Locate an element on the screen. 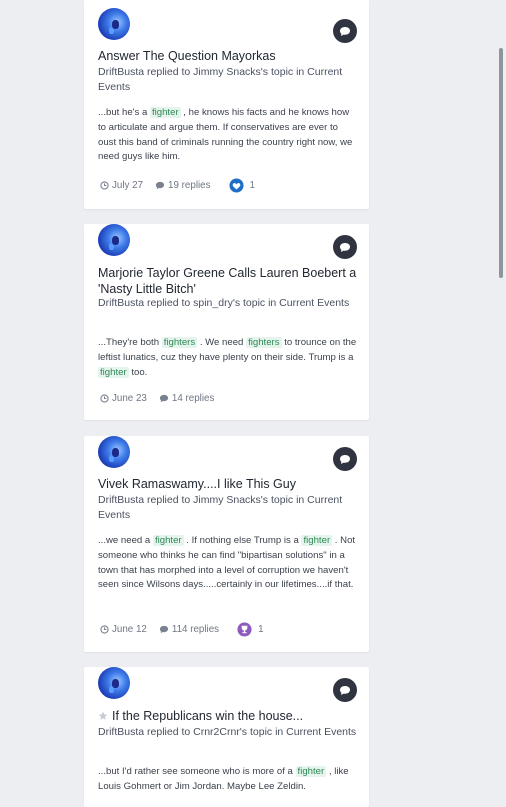 This screenshot has width=506, height=807. result-date: June 12 is located at coordinates (129, 629).